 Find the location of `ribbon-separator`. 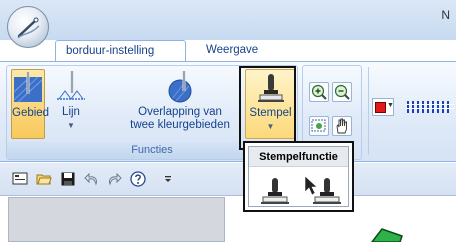

ribbon-separator is located at coordinates (368, 111).